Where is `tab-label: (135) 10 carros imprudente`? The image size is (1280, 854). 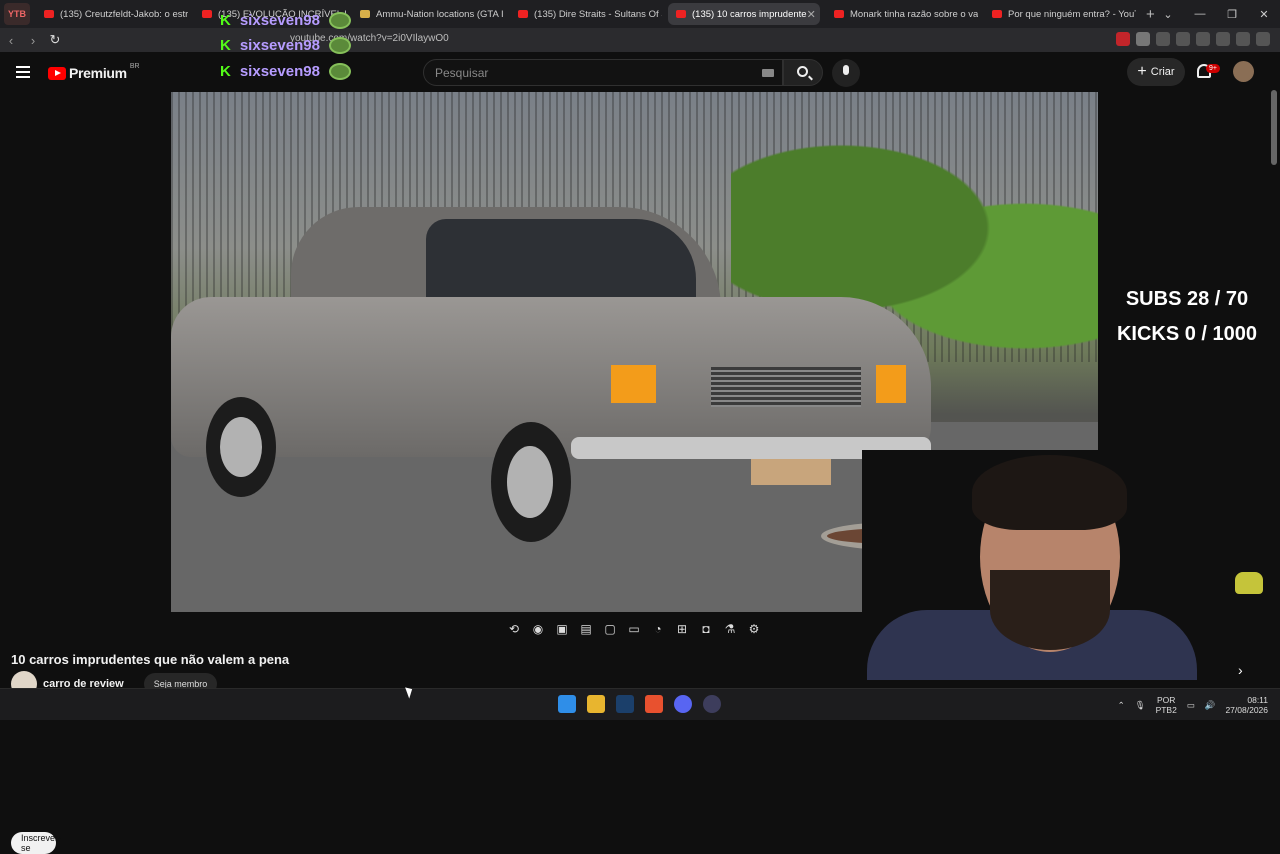
tab-label: (135) 10 carros imprudente is located at coordinates (749, 14).